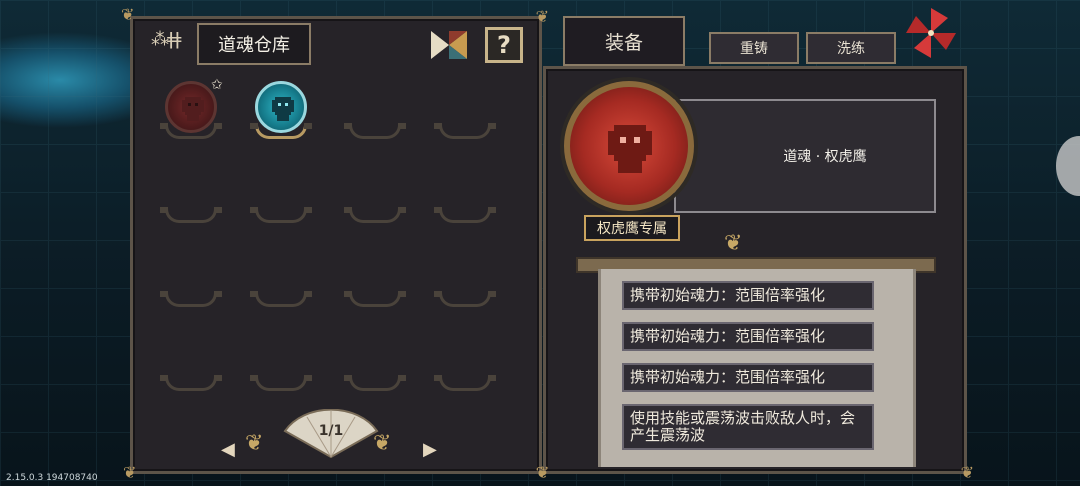 The height and width of the screenshot is (486, 1080). What do you see at coordinates (52, 478) in the screenshot?
I see `version-label: 2.15.0.3 194708740` at bounding box center [52, 478].